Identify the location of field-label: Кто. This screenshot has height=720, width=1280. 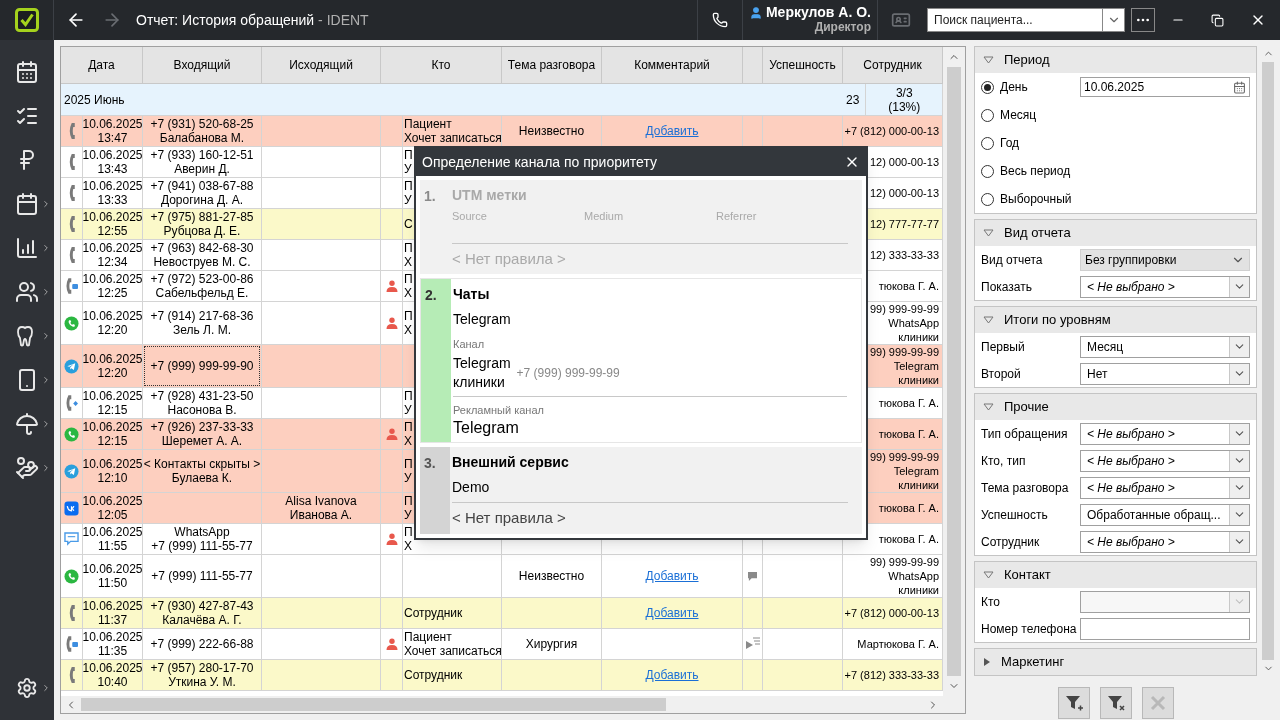
(991, 602).